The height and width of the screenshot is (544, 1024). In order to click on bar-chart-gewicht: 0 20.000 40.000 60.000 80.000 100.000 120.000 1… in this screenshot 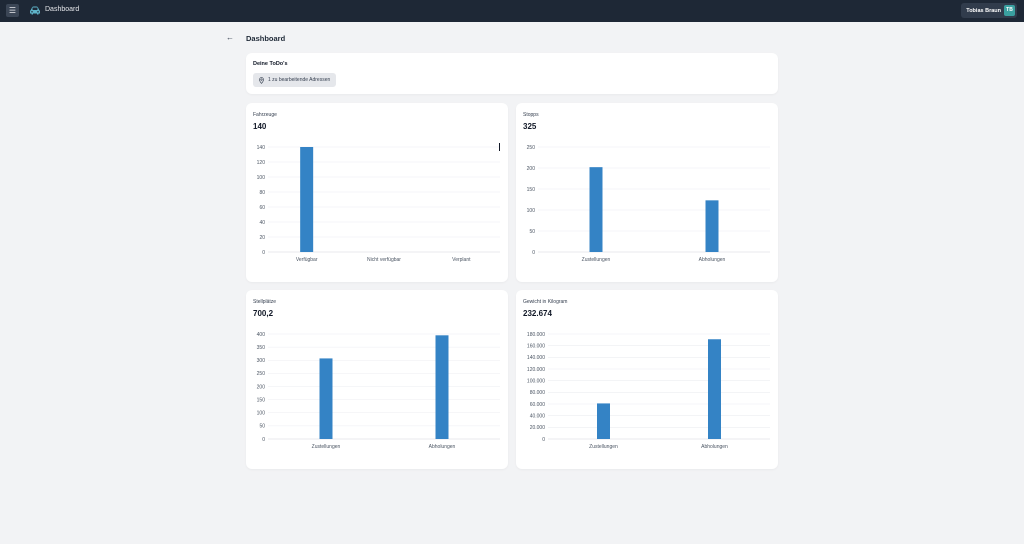, I will do `click(648, 391)`.